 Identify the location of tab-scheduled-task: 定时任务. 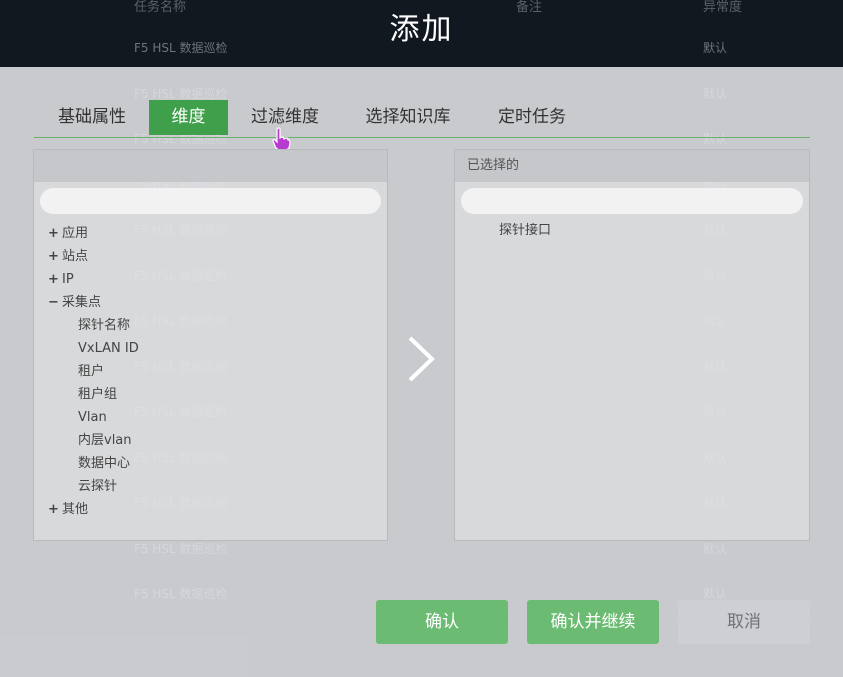
(532, 117).